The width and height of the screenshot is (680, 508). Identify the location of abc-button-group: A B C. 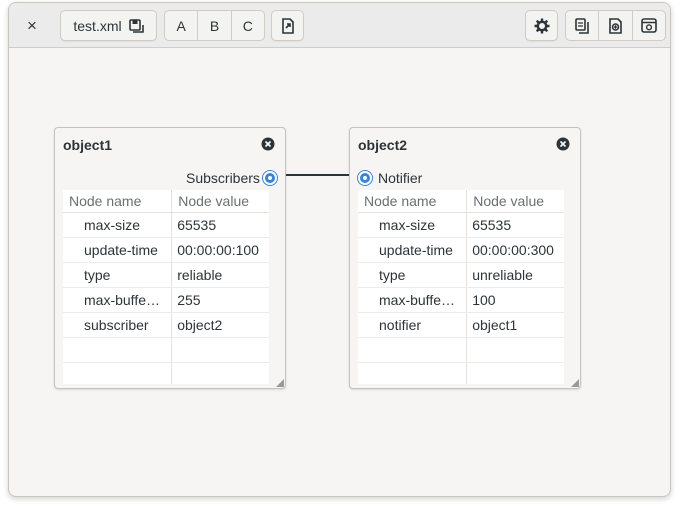
(214, 25).